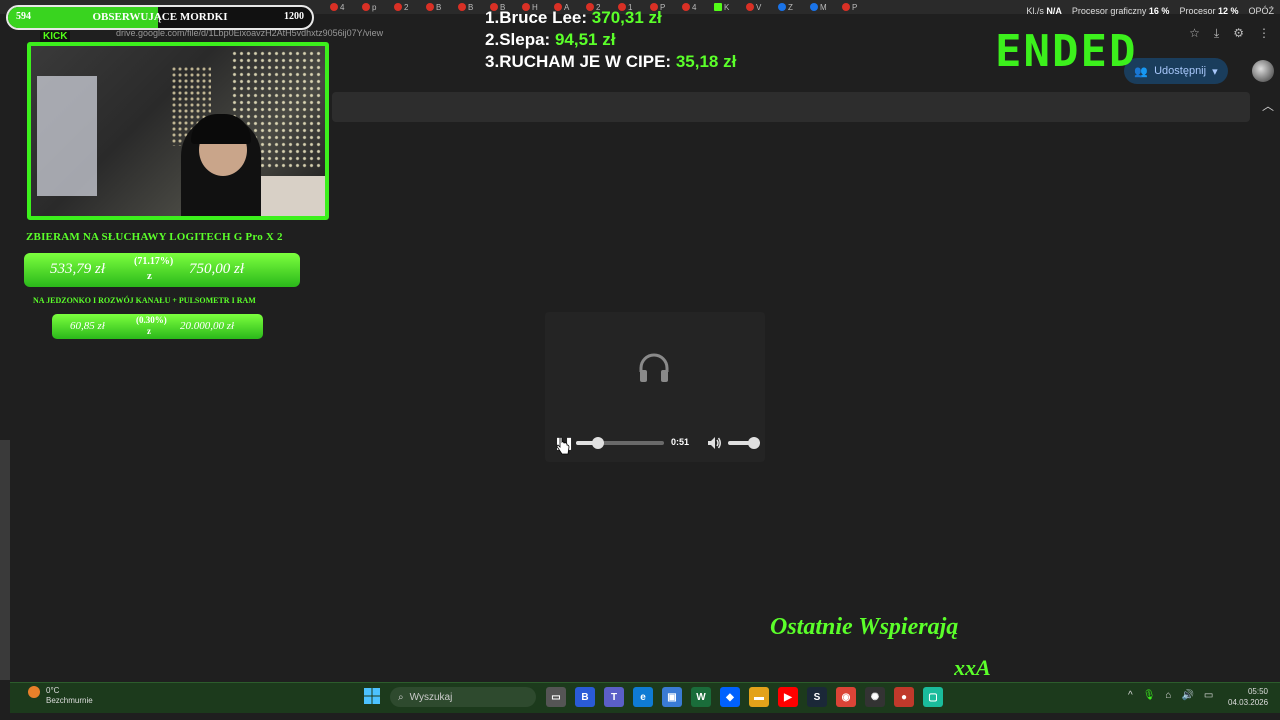  Describe the element at coordinates (817, 697) in the screenshot. I see `steam-icon: S` at that location.